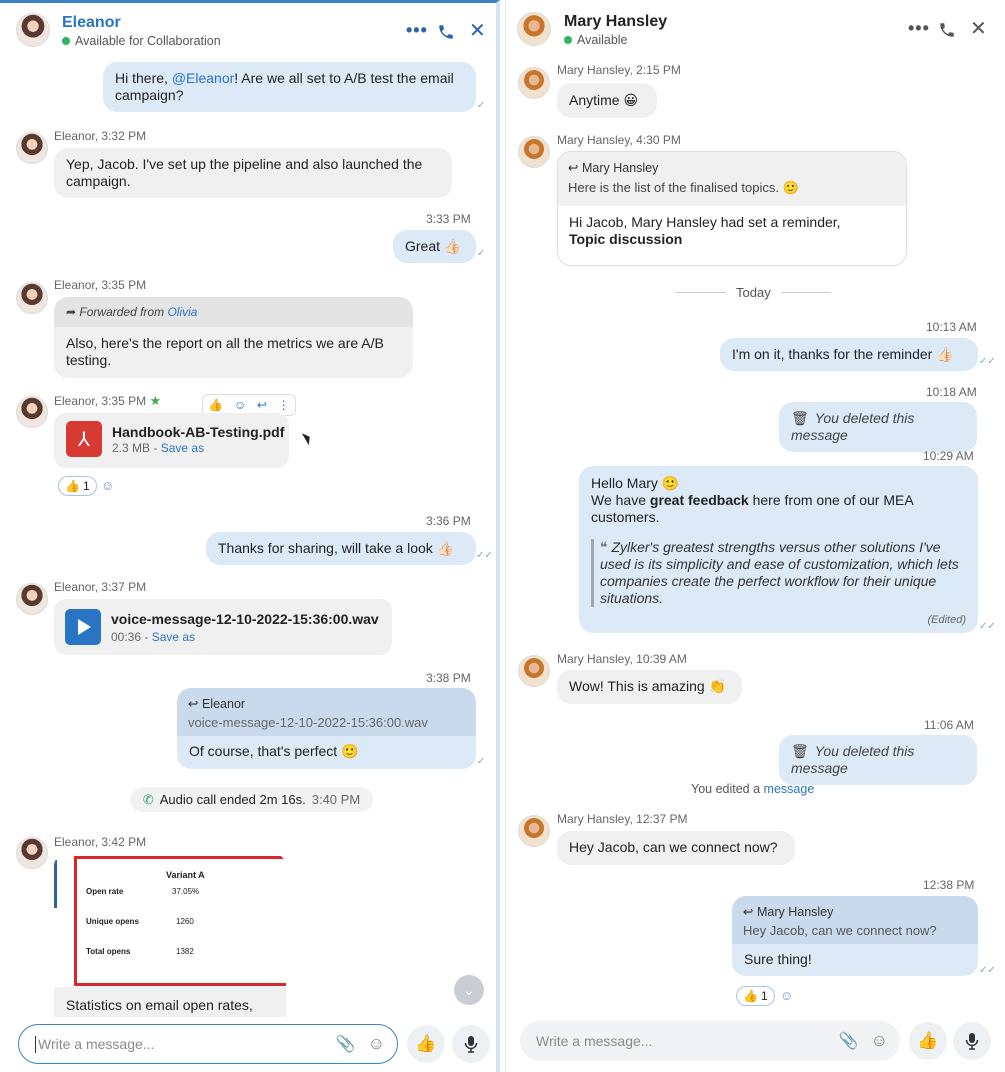 Image resolution: width=1005 pixels, height=1072 pixels. Describe the element at coordinates (434, 246) in the screenshot. I see `message-outgoing: Great 👍🏻` at that location.